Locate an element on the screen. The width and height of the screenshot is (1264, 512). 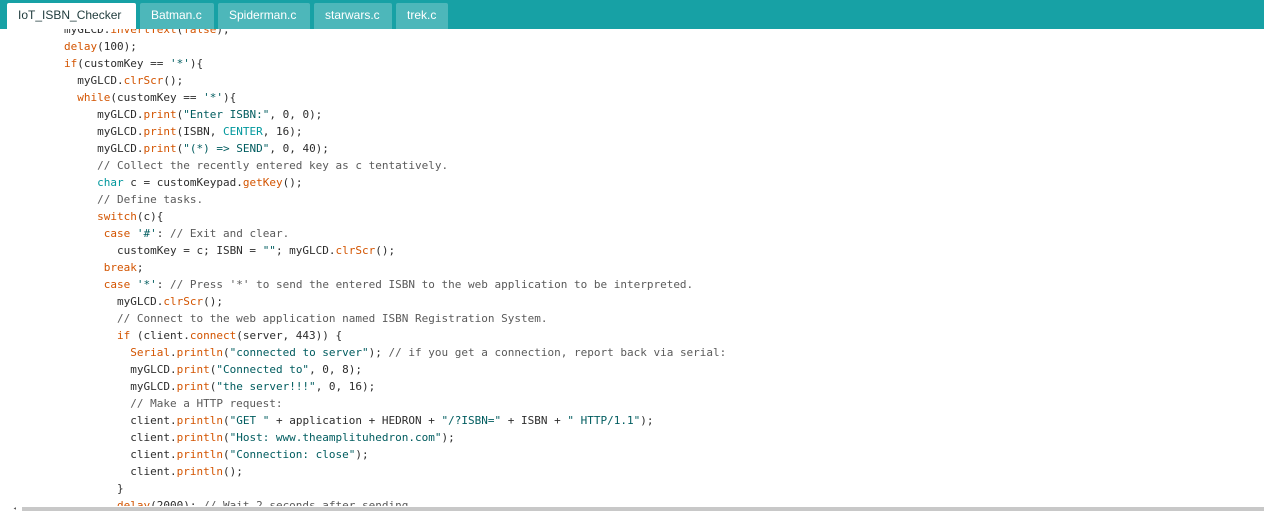
code-token: + application + HEDRON + is located at coordinates (355, 420).